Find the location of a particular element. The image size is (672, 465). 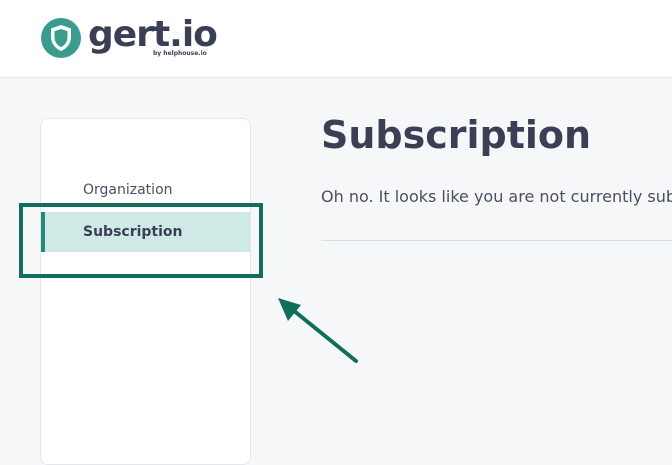

annotation-highlight-box is located at coordinates (141, 240).